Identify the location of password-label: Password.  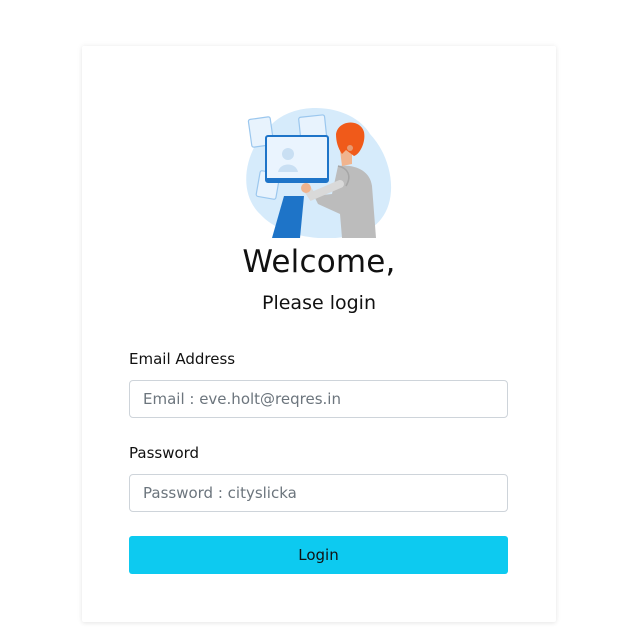
(164, 453).